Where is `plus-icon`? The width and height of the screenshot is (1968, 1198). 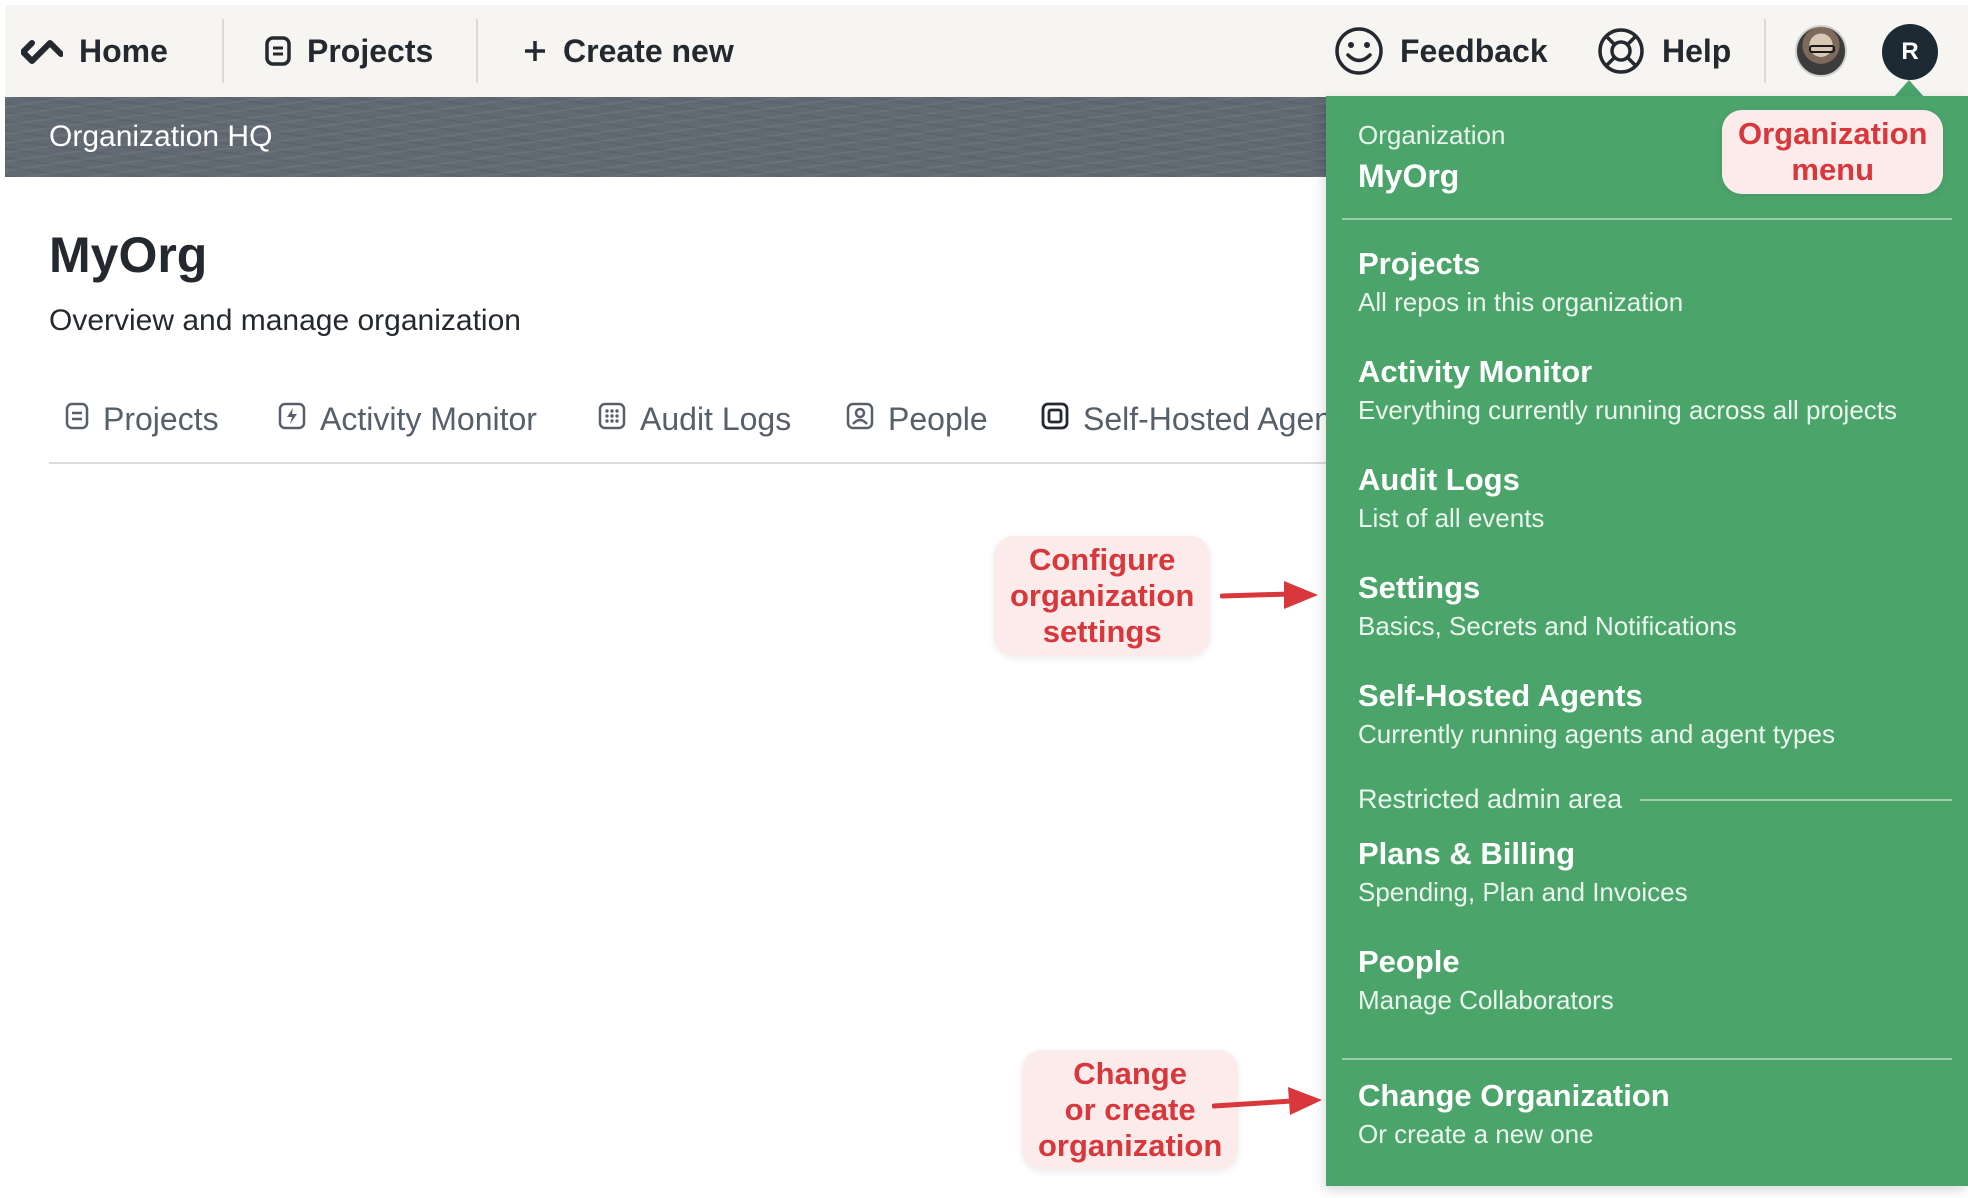
plus-icon is located at coordinates (535, 51).